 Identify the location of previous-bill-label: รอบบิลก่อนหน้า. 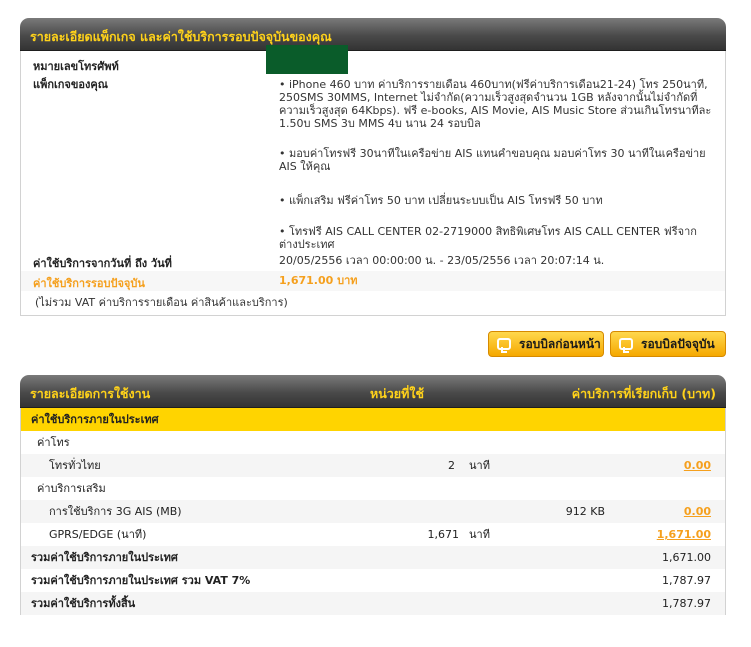
(560, 343).